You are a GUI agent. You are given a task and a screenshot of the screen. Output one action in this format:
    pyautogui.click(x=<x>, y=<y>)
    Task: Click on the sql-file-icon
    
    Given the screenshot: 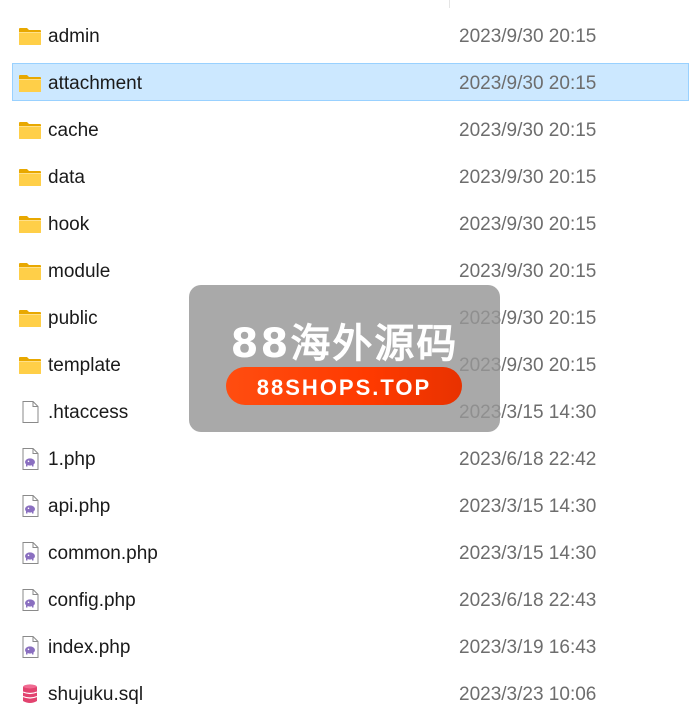 What is the action you would take?
    pyautogui.click(x=30, y=694)
    